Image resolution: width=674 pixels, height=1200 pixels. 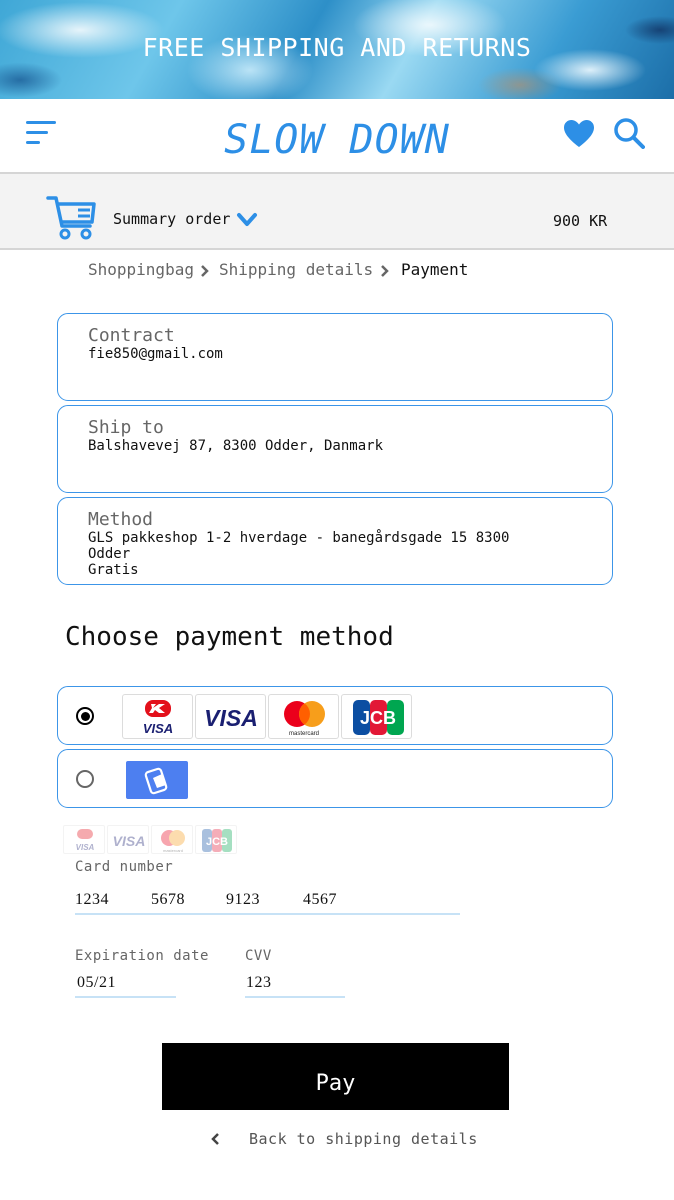 I want to click on contact-box: Contract fie850@gmail.com, so click(x=335, y=357).